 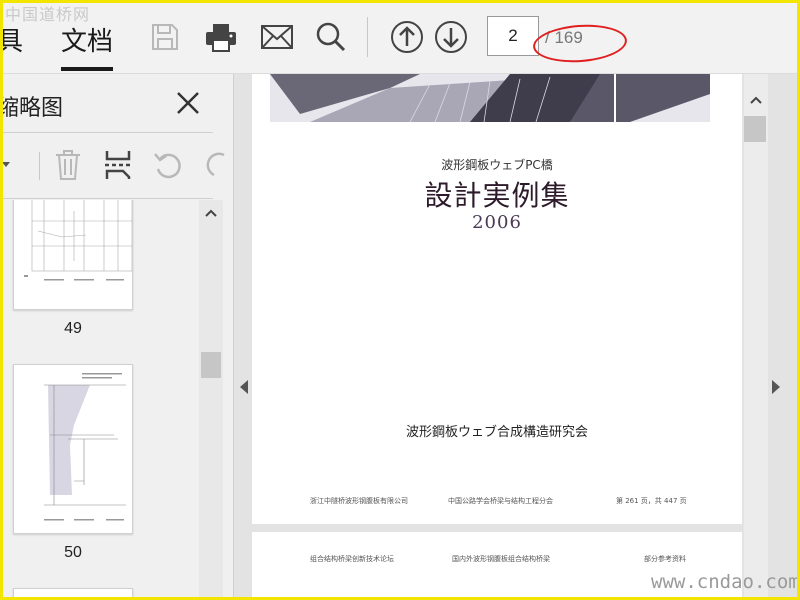 What do you see at coordinates (13, 39) in the screenshot?
I see `tab-tools: 具` at bounding box center [13, 39].